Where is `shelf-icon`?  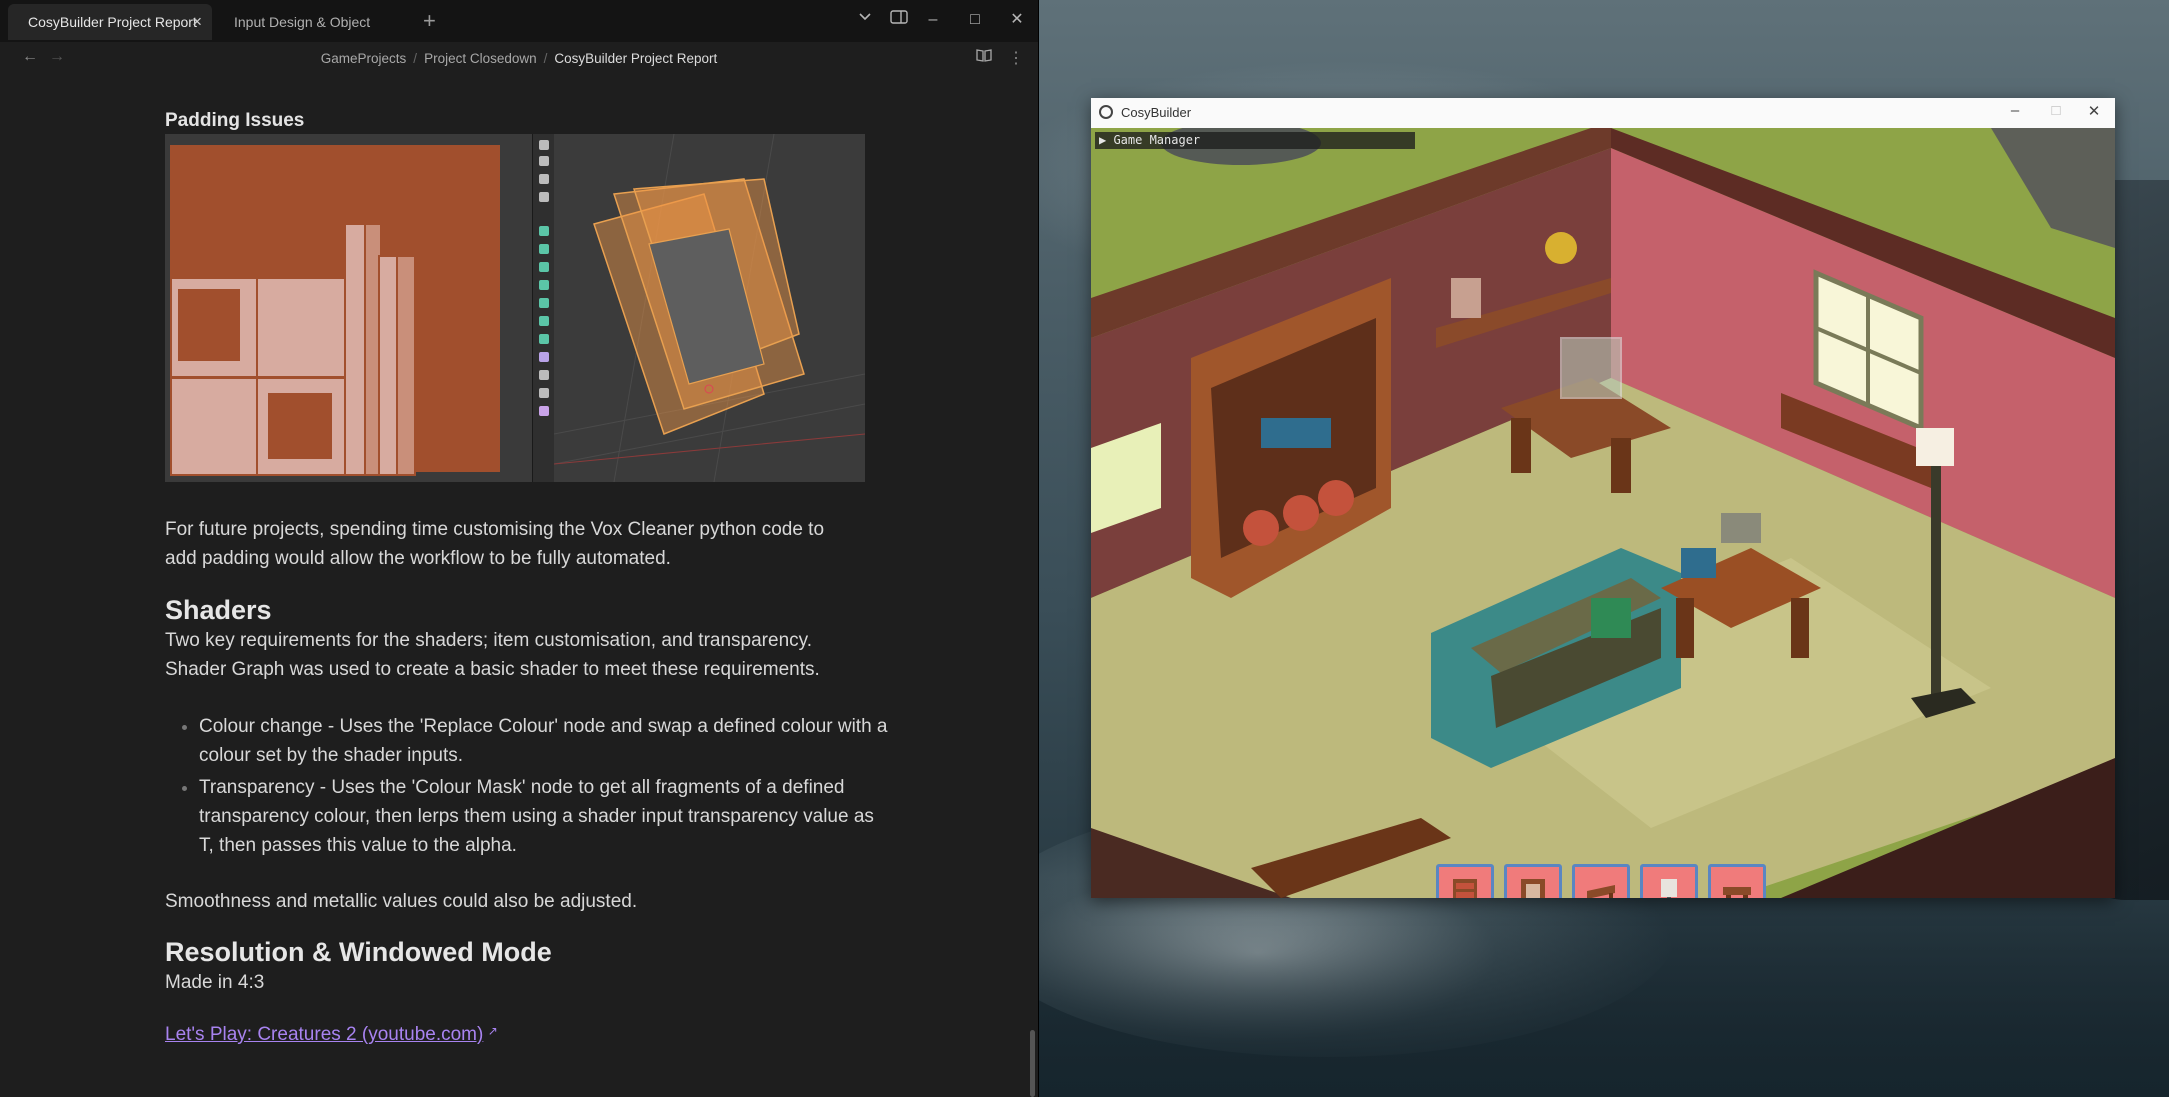 shelf-icon is located at coordinates (1601, 891).